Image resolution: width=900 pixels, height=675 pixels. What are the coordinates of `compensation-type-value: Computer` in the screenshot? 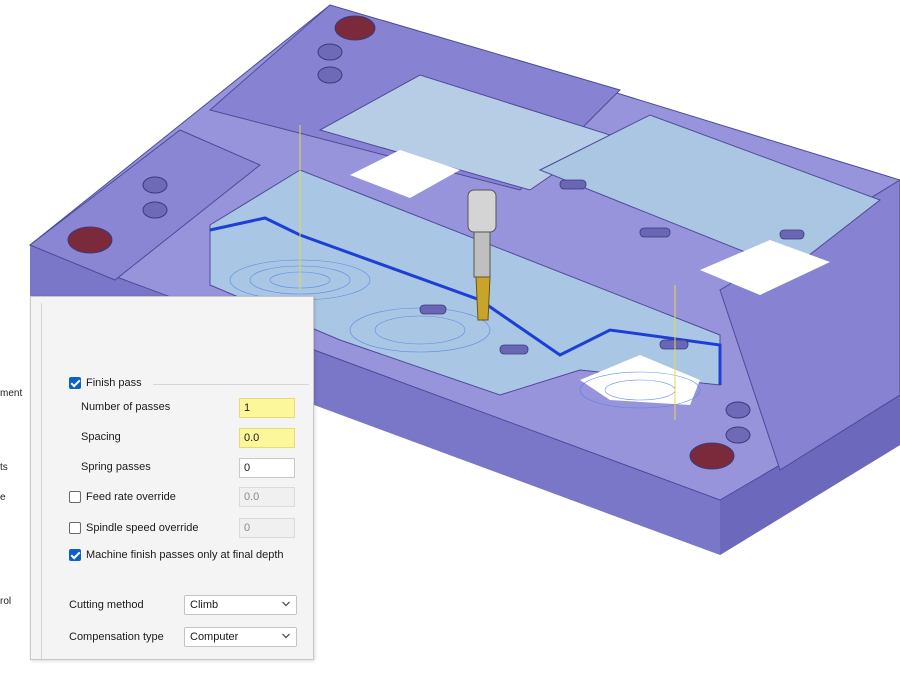 It's located at (214, 637).